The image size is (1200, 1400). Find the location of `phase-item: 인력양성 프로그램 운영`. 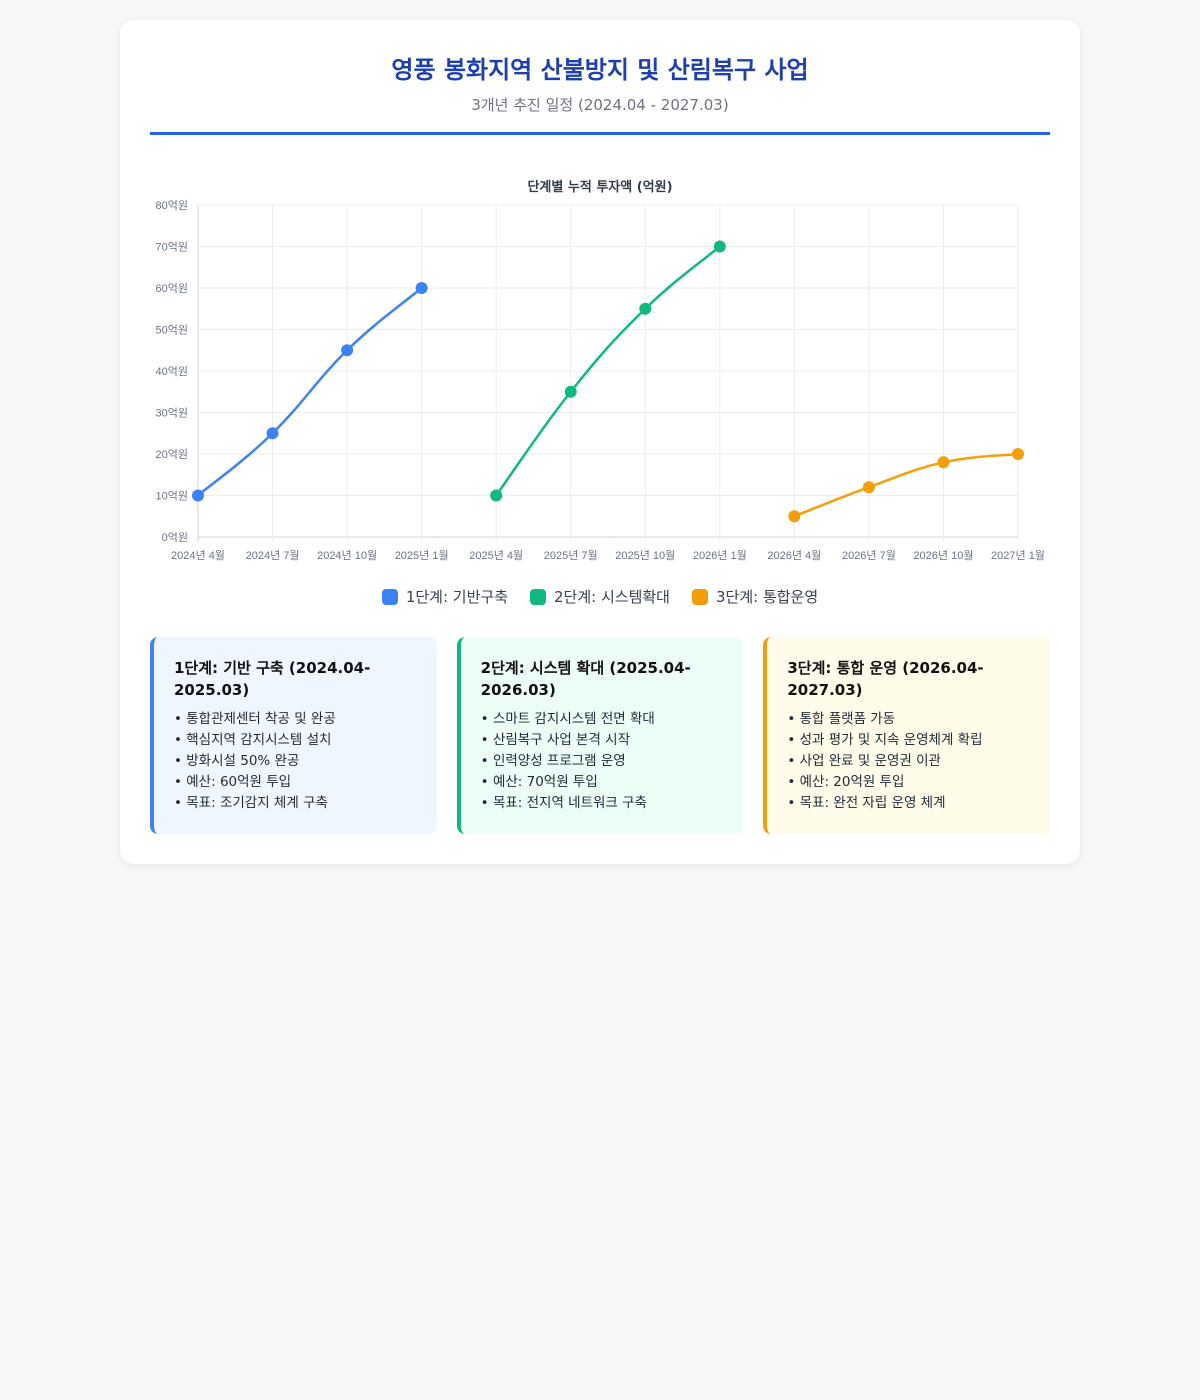

phase-item: 인력양성 프로그램 운영 is located at coordinates (603, 761).